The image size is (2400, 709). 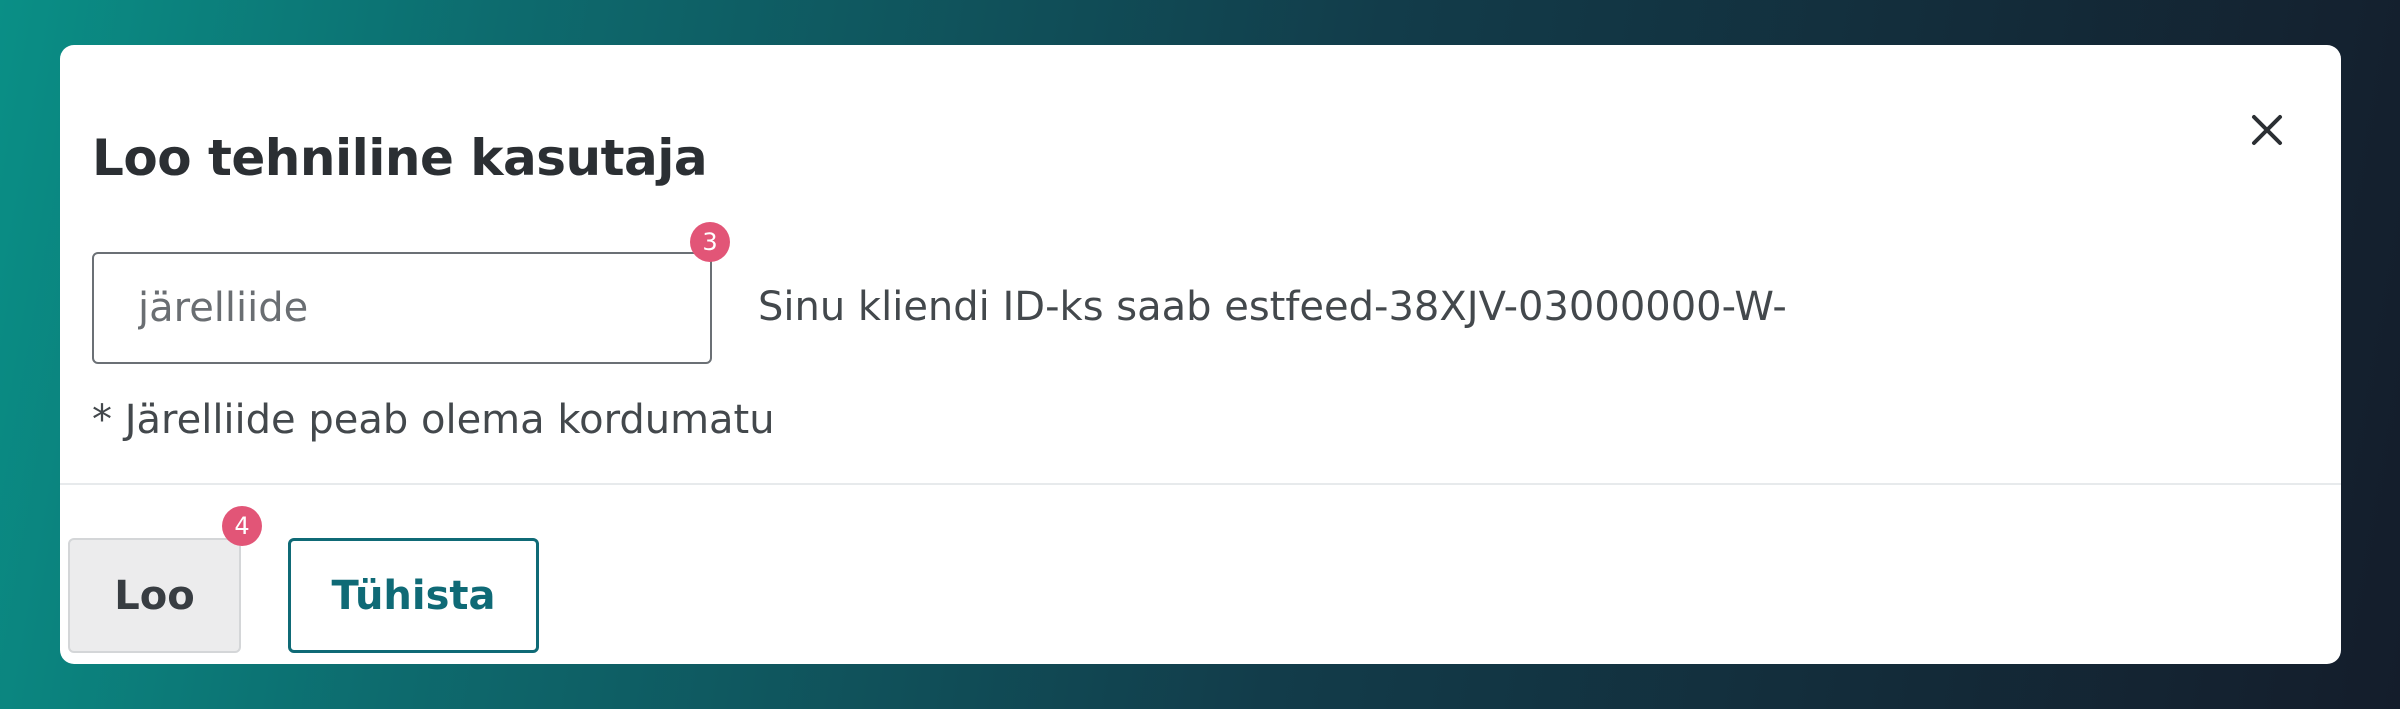 I want to click on suffix-field, so click(x=402, y=308).